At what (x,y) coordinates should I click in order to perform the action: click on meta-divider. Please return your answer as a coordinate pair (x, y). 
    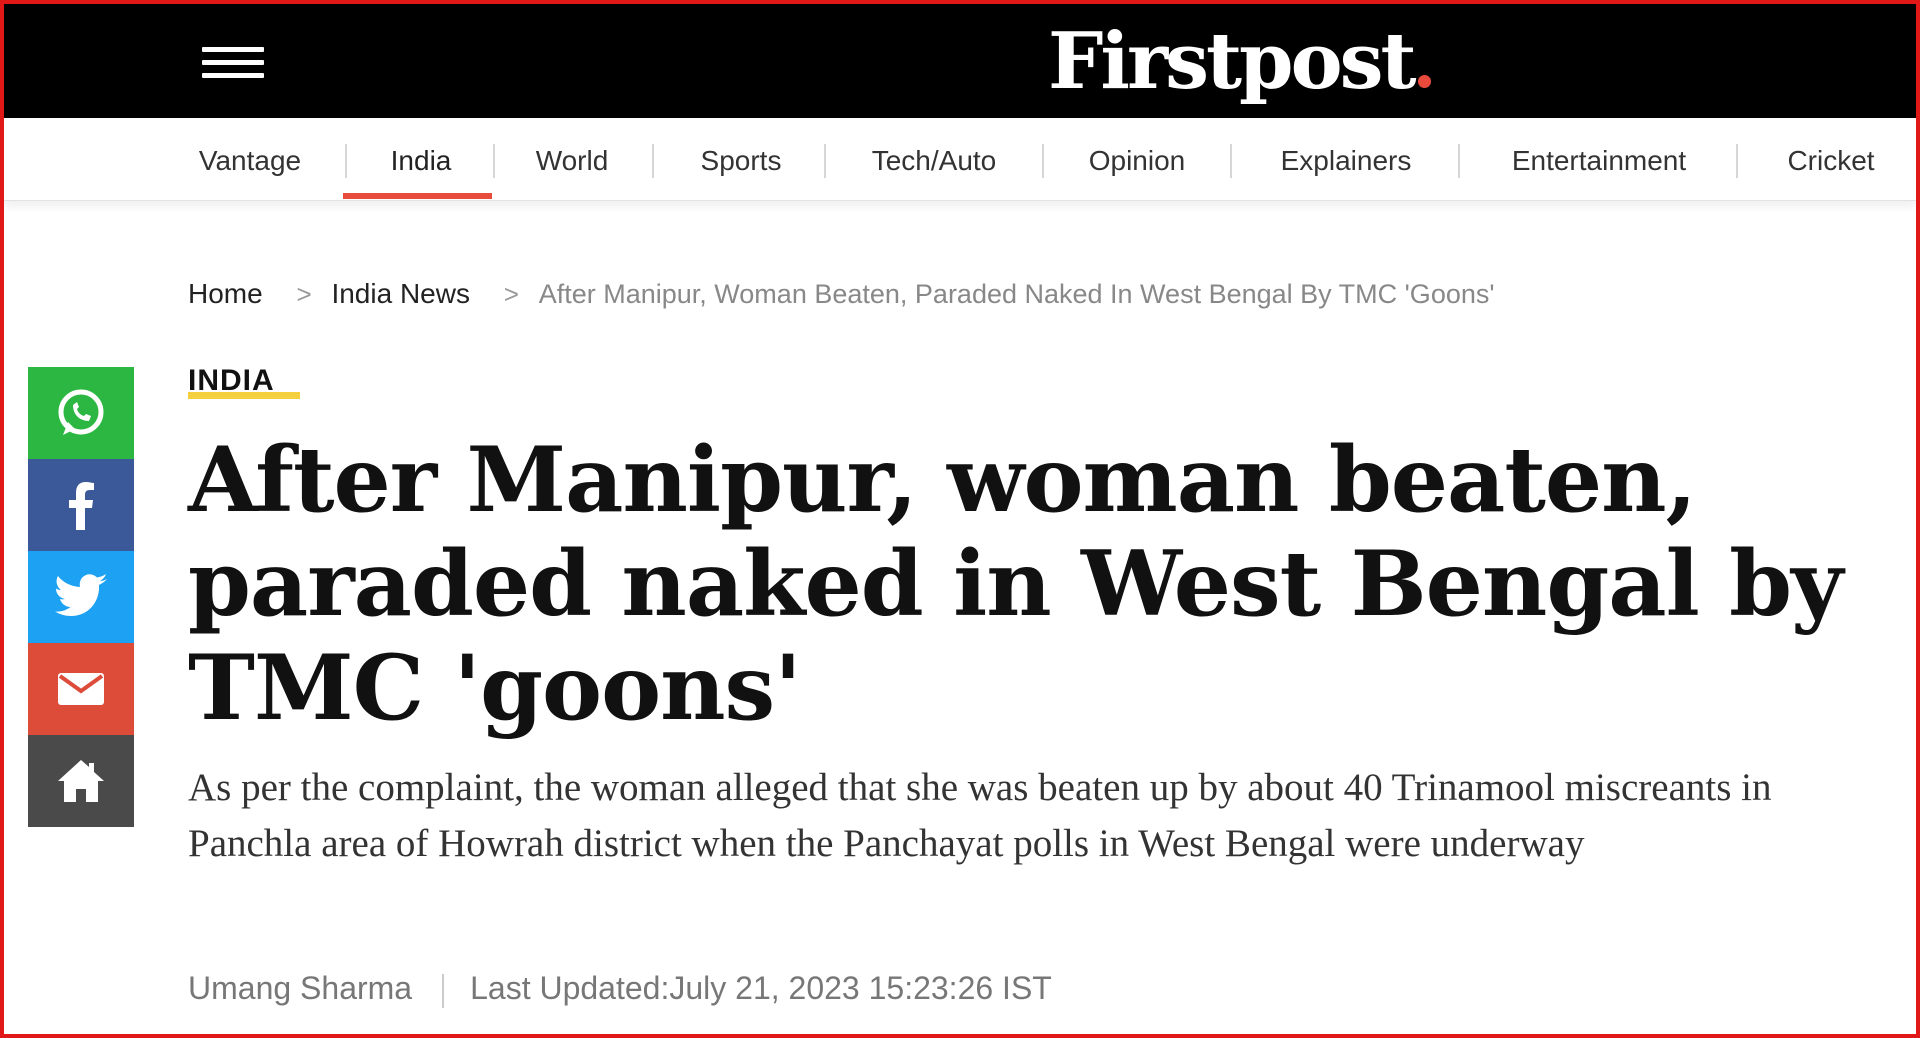
    Looking at the image, I should click on (443, 990).